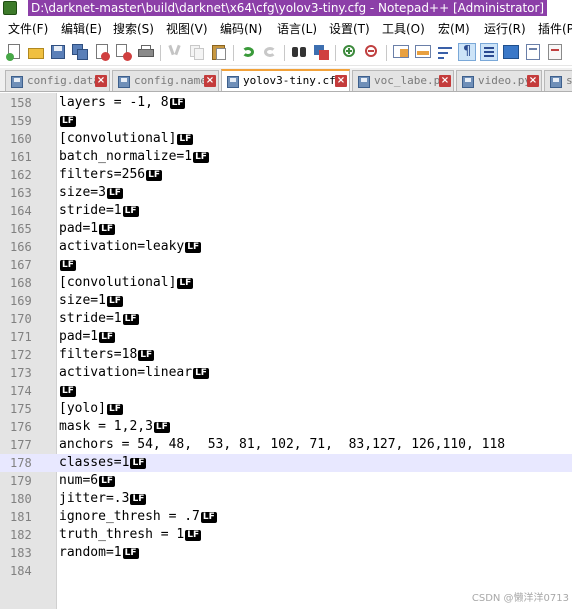  What do you see at coordinates (14, 52) in the screenshot?
I see `new-file-icon` at bounding box center [14, 52].